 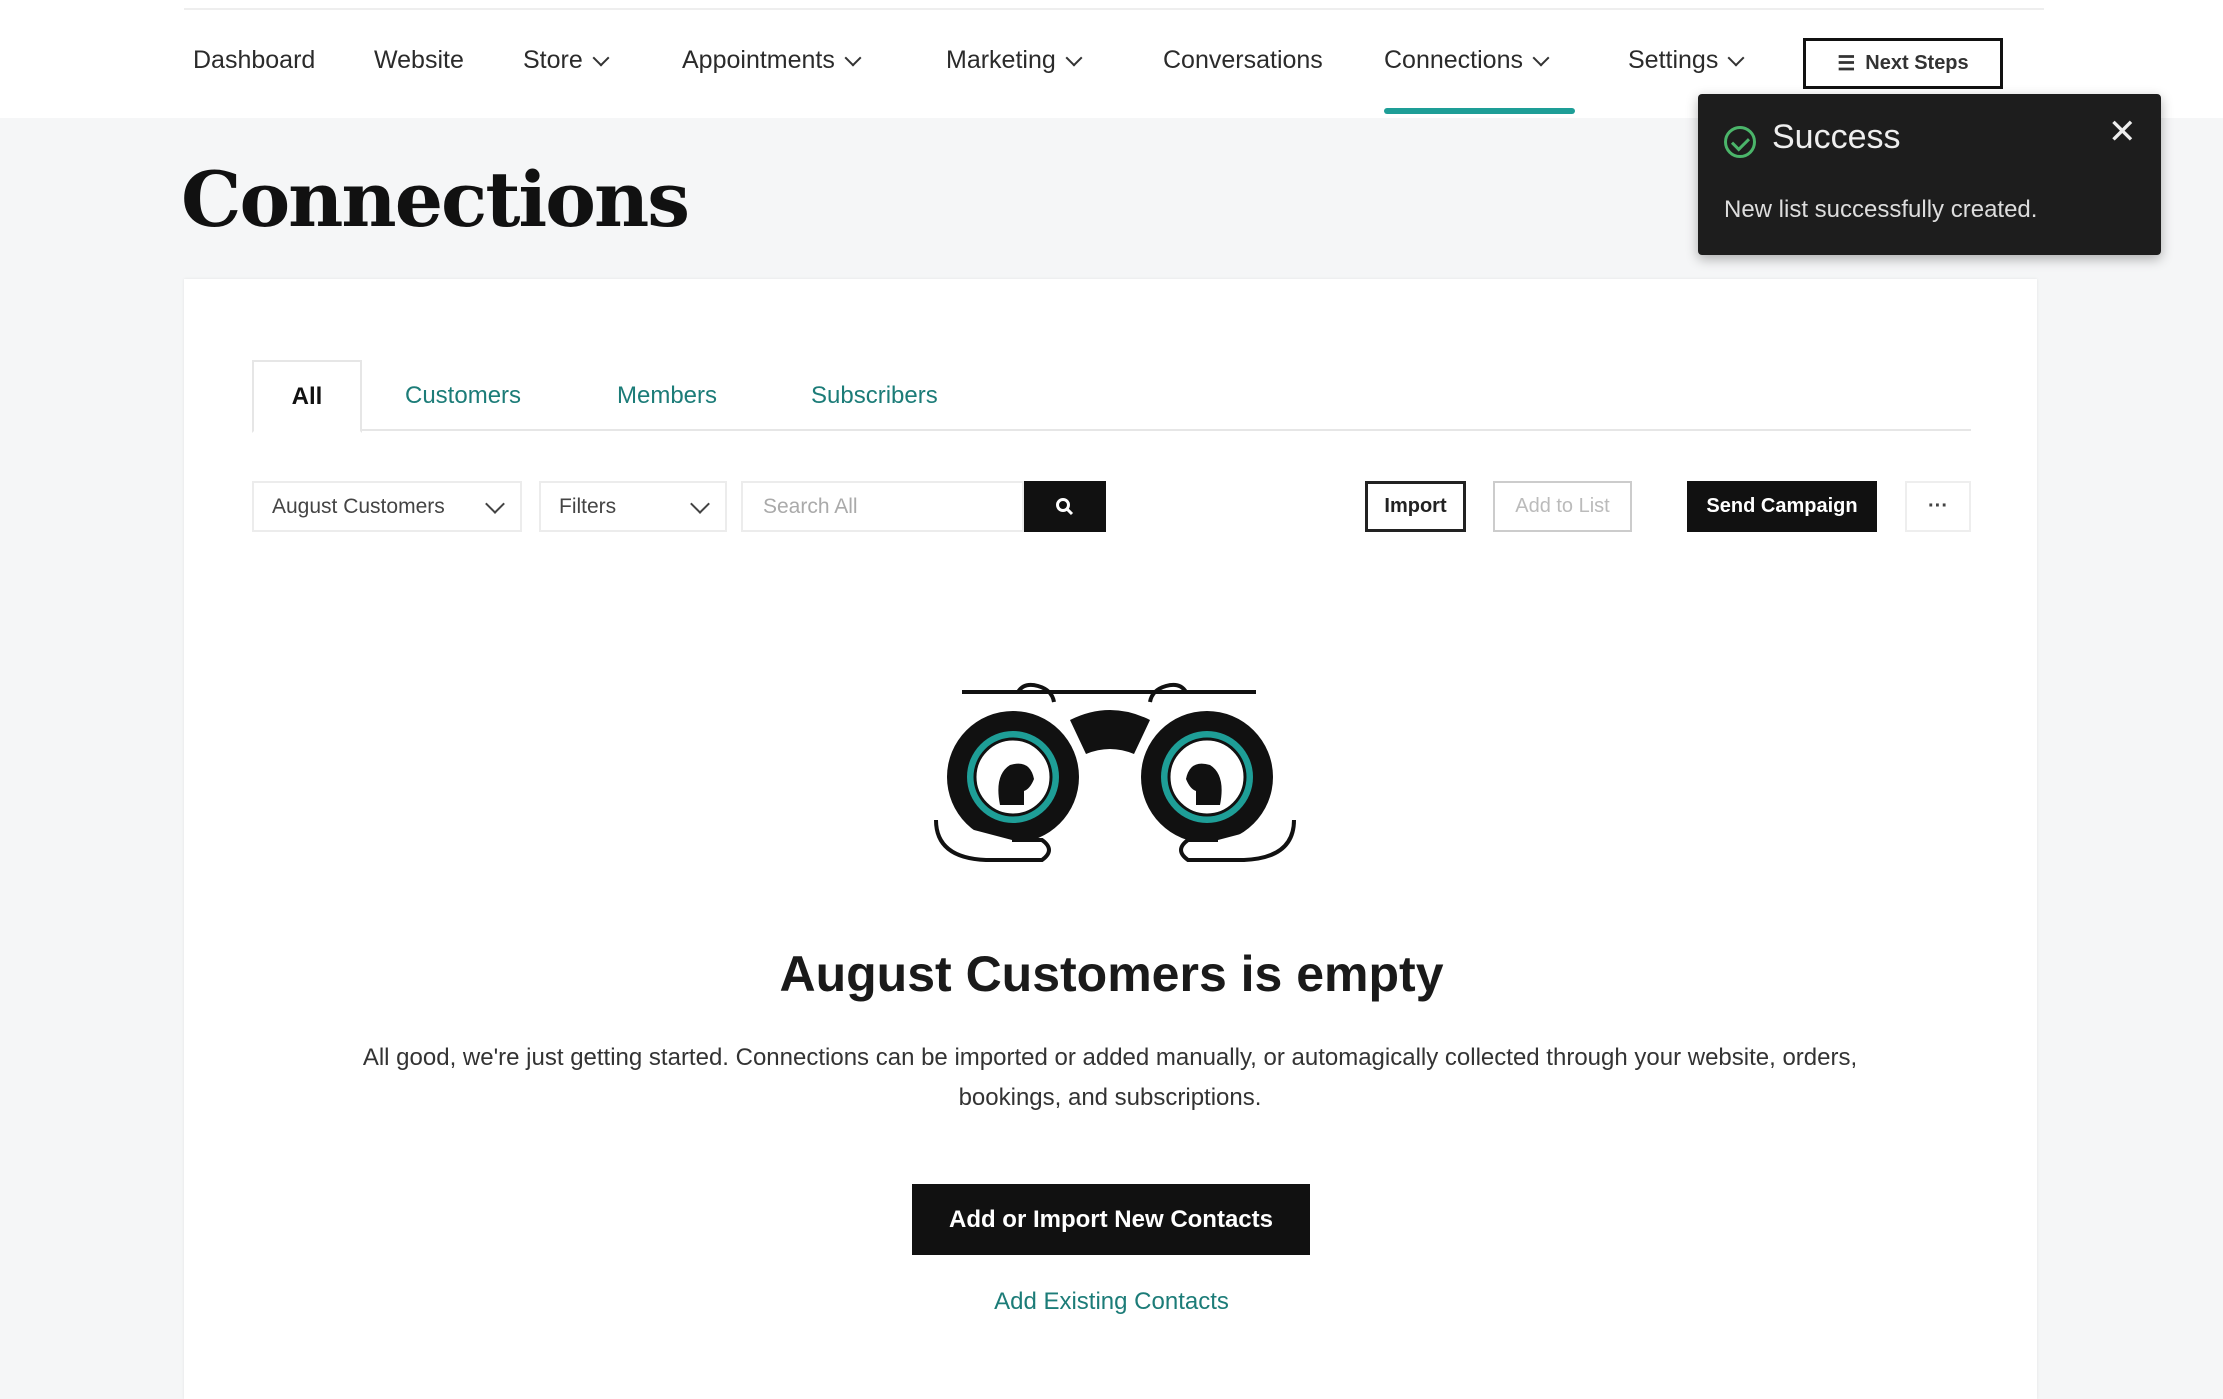 I want to click on page-title: Connections, so click(x=435, y=199).